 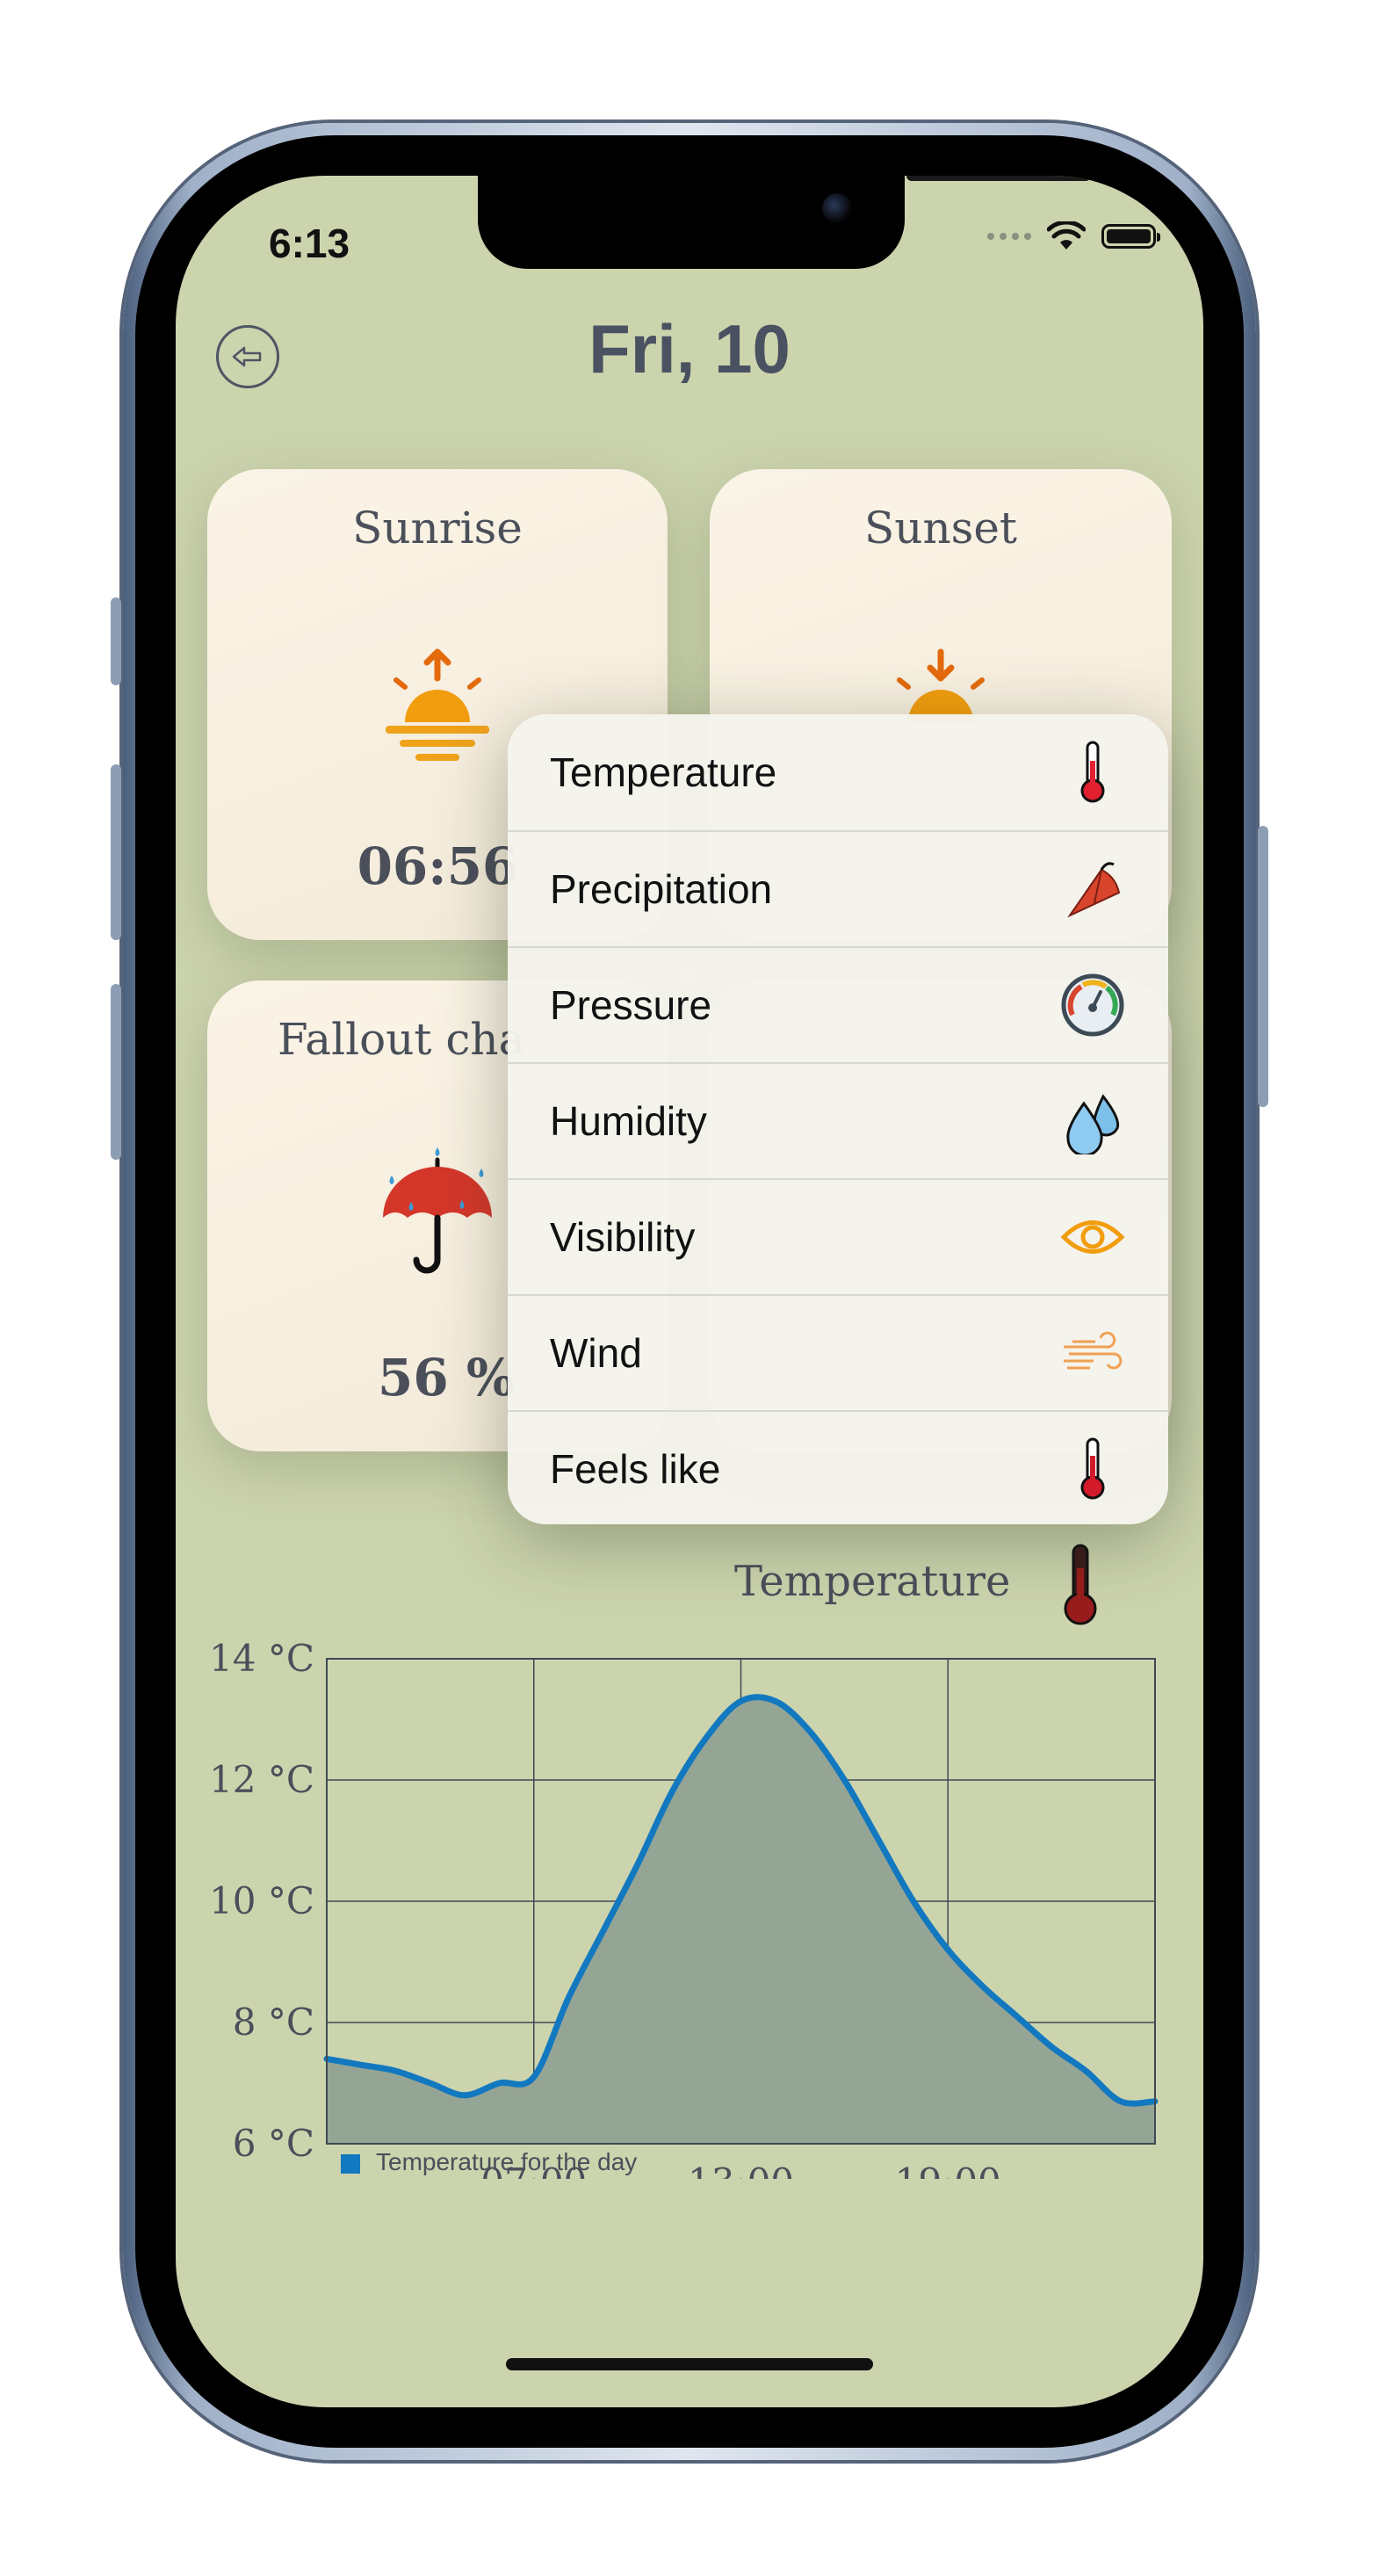 What do you see at coordinates (116, 641) in the screenshot?
I see `mute-switch` at bounding box center [116, 641].